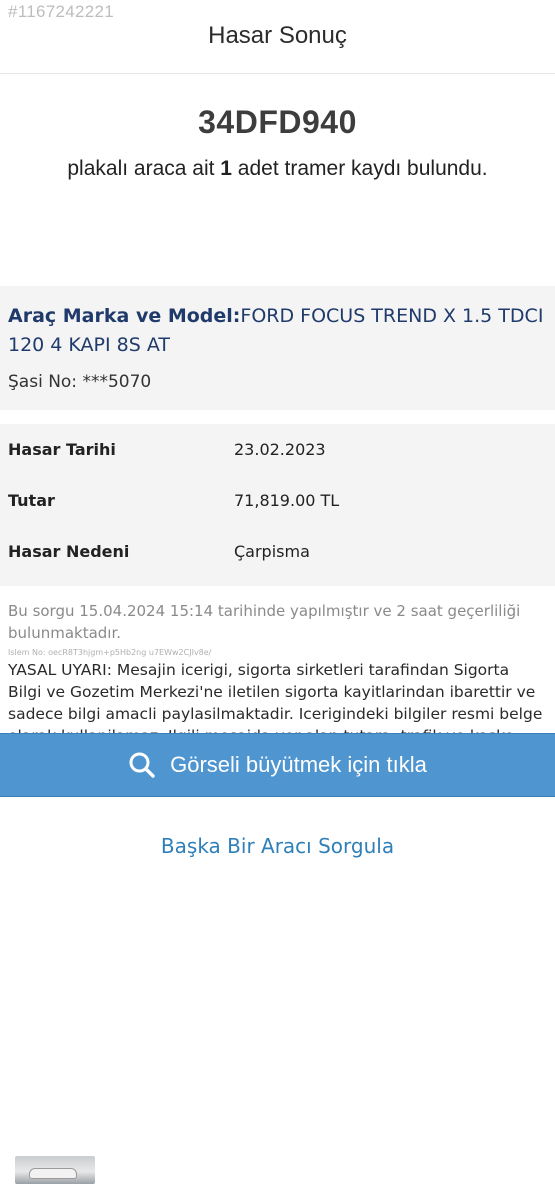  I want to click on search-icon, so click(142, 765).